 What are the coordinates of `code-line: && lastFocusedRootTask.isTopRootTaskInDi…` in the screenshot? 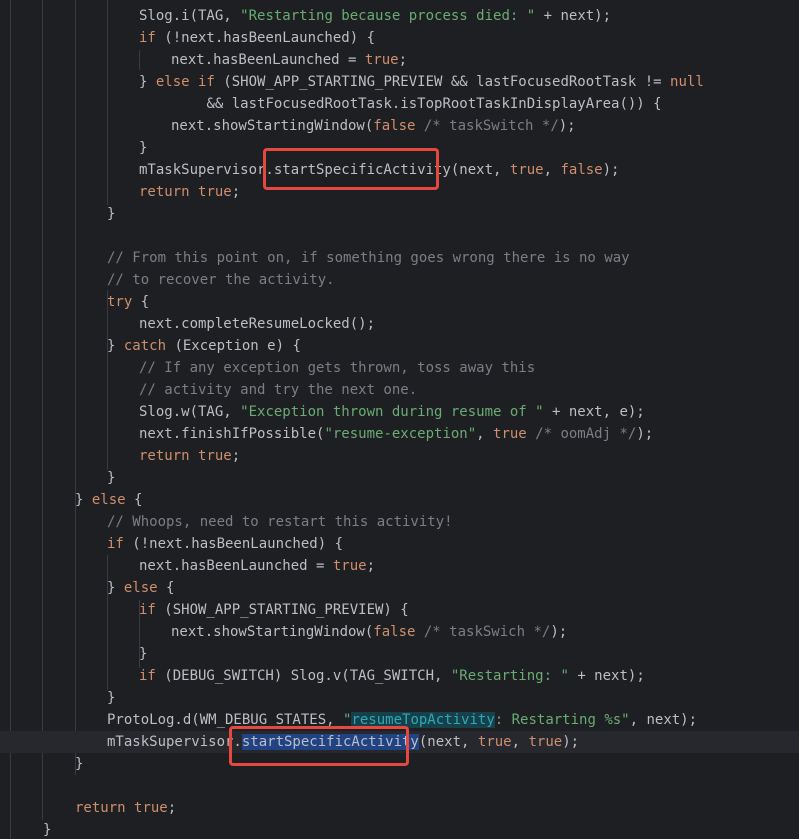 It's located at (399, 104).